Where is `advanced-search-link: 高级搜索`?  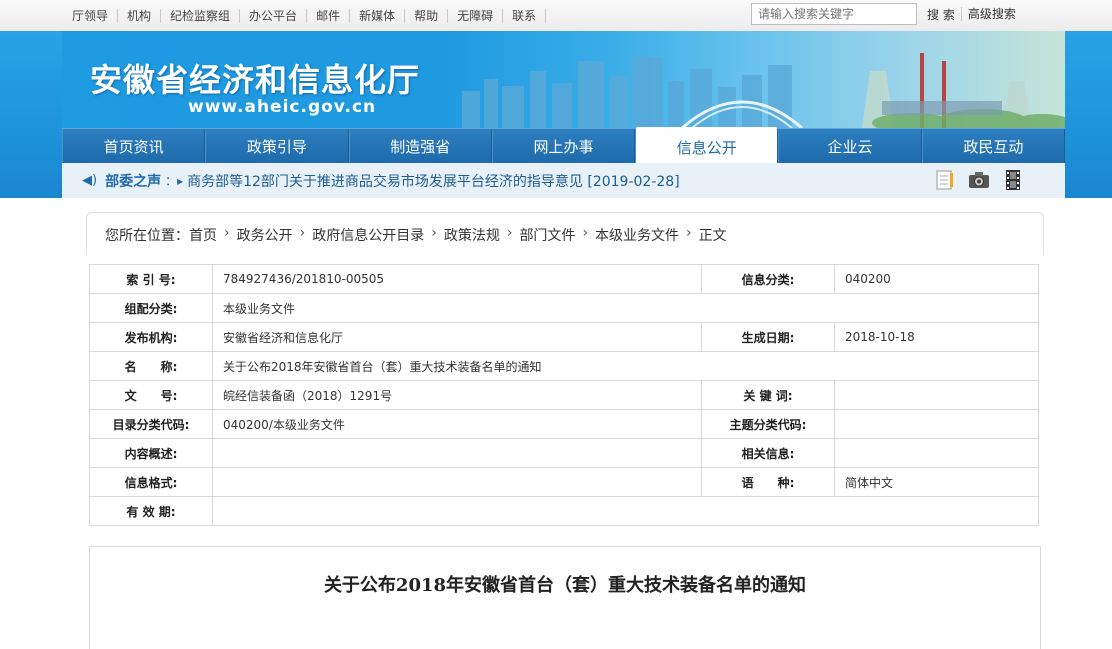 advanced-search-link: 高级搜索 is located at coordinates (988, 14).